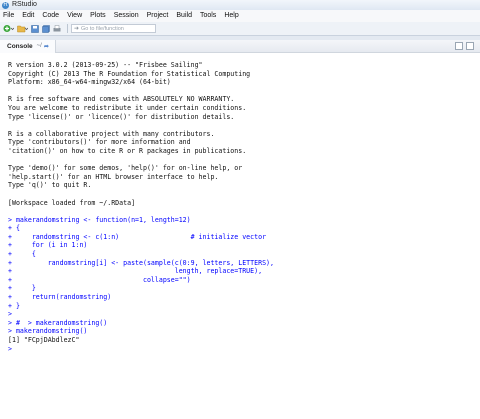 Image resolution: width=480 pixels, height=419 pixels. Describe the element at coordinates (20, 46) in the screenshot. I see `console-tab-label: Console` at that location.